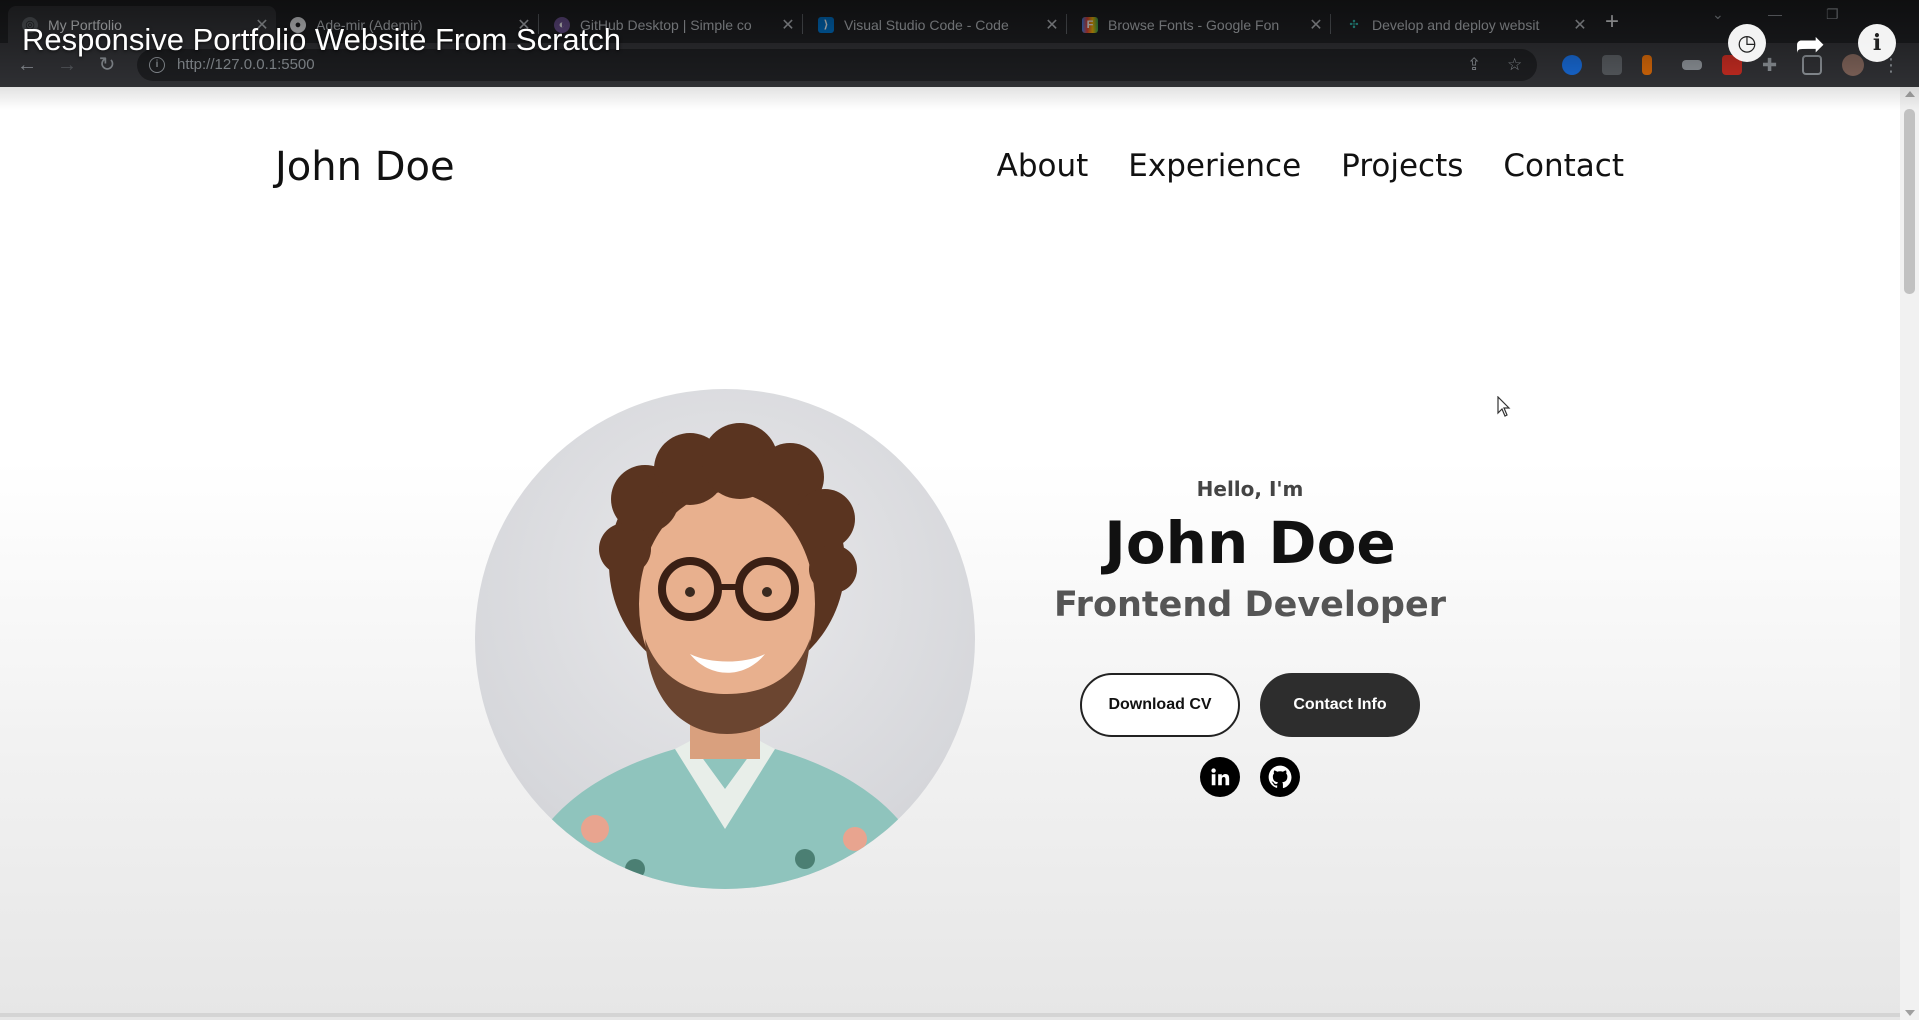 This screenshot has height=1020, width=1919. Describe the element at coordinates (246, 64) in the screenshot. I see `url-text: http://127.0.0.1:5500` at that location.